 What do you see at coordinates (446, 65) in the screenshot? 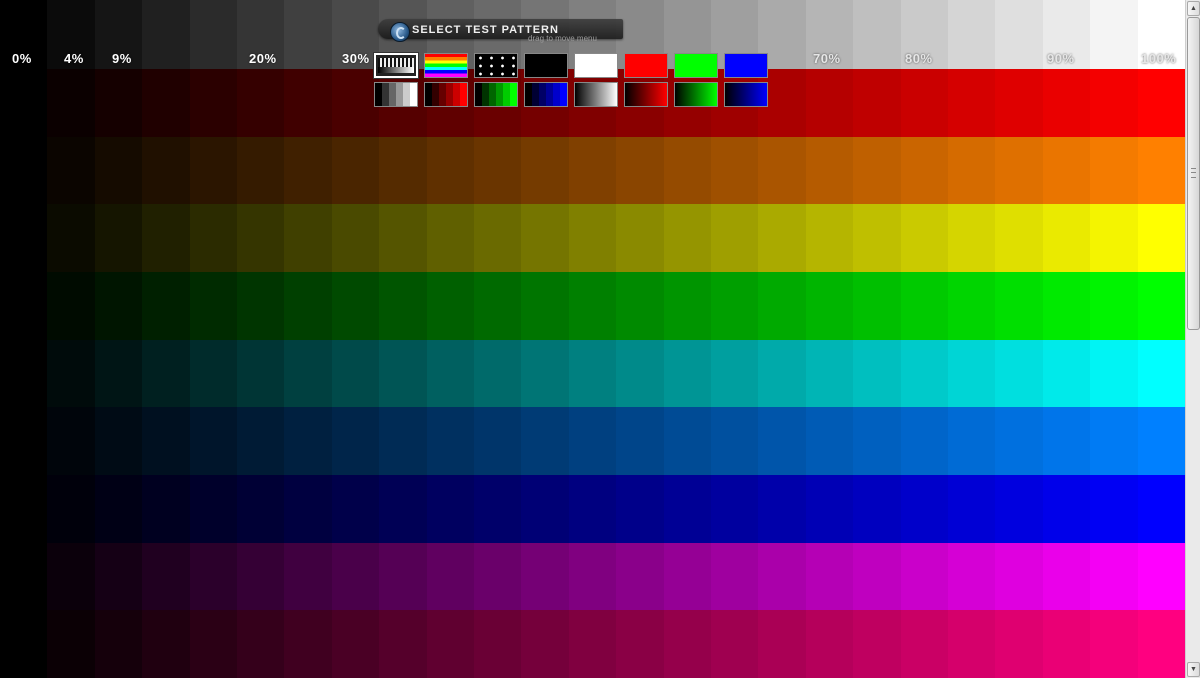
I see `thumbnail-color-gradient-bars` at bounding box center [446, 65].